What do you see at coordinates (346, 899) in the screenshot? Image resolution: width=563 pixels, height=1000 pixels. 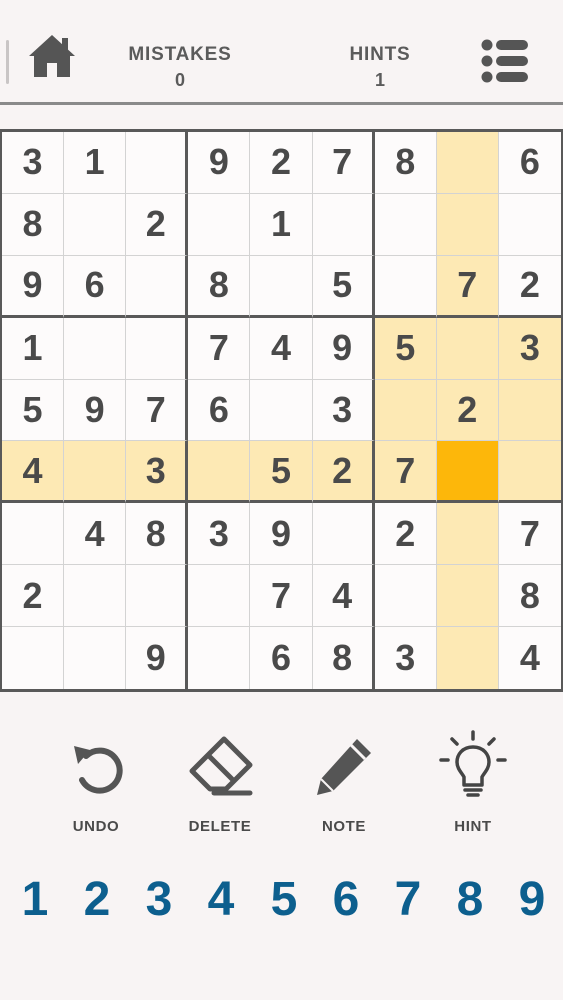 I see `numpad-key-6: 6` at bounding box center [346, 899].